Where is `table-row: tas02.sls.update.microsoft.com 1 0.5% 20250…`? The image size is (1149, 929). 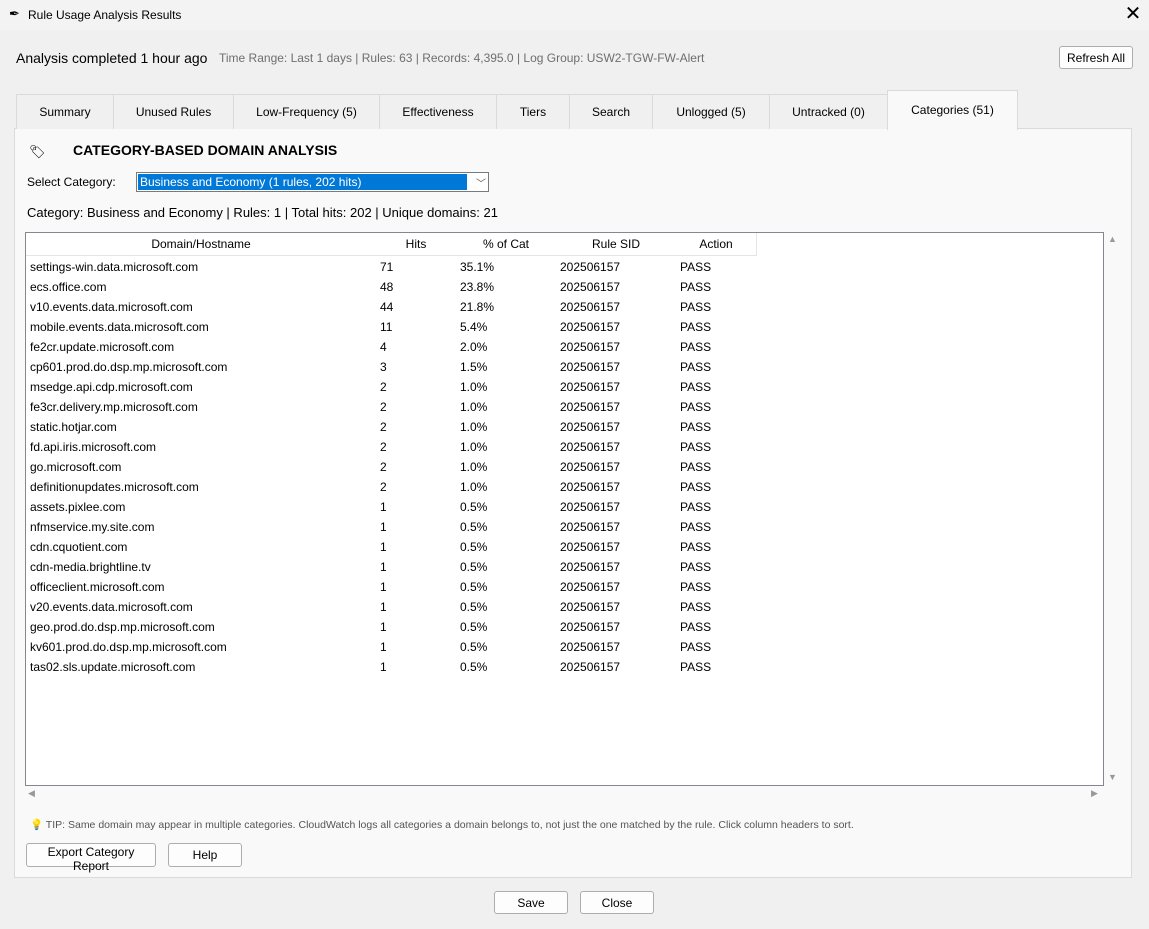 table-row: tas02.sls.update.microsoft.com 1 0.5% 20250… is located at coordinates (564, 667).